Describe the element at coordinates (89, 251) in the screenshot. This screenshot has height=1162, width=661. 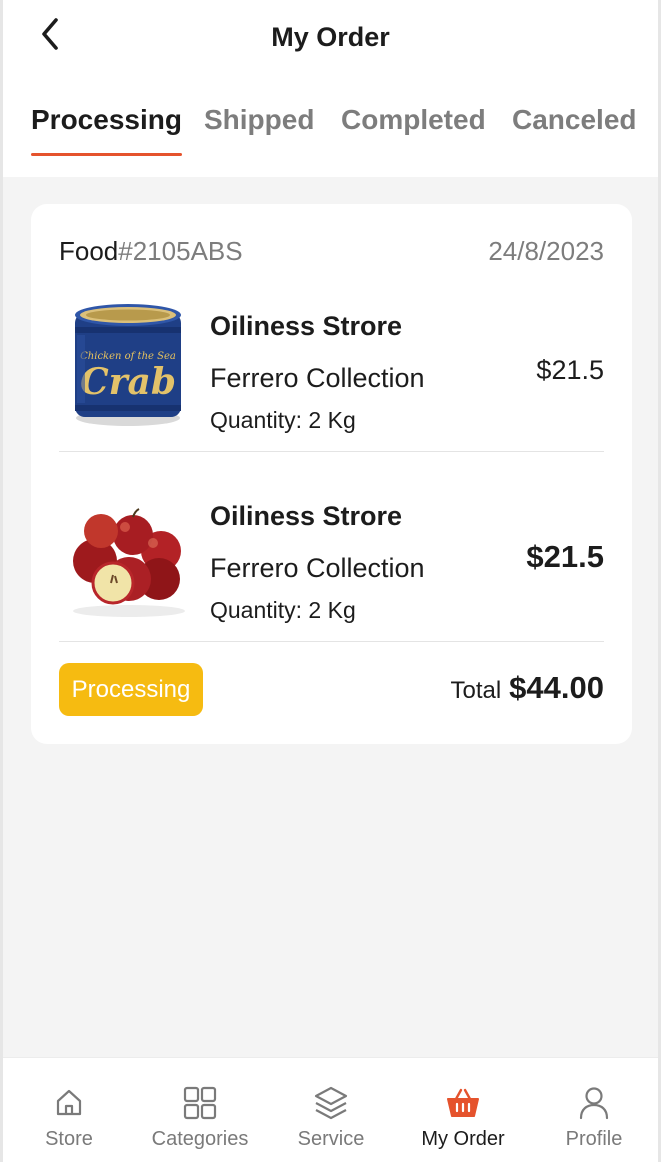
I see `order-category: Food` at that location.